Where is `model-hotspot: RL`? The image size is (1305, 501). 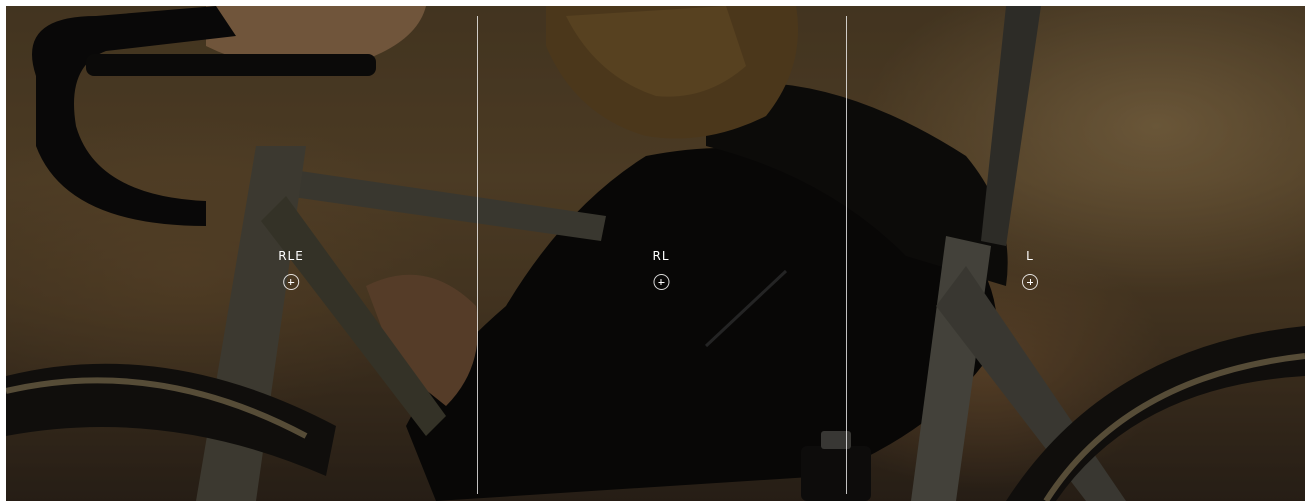
model-hotspot: RL is located at coordinates (660, 269).